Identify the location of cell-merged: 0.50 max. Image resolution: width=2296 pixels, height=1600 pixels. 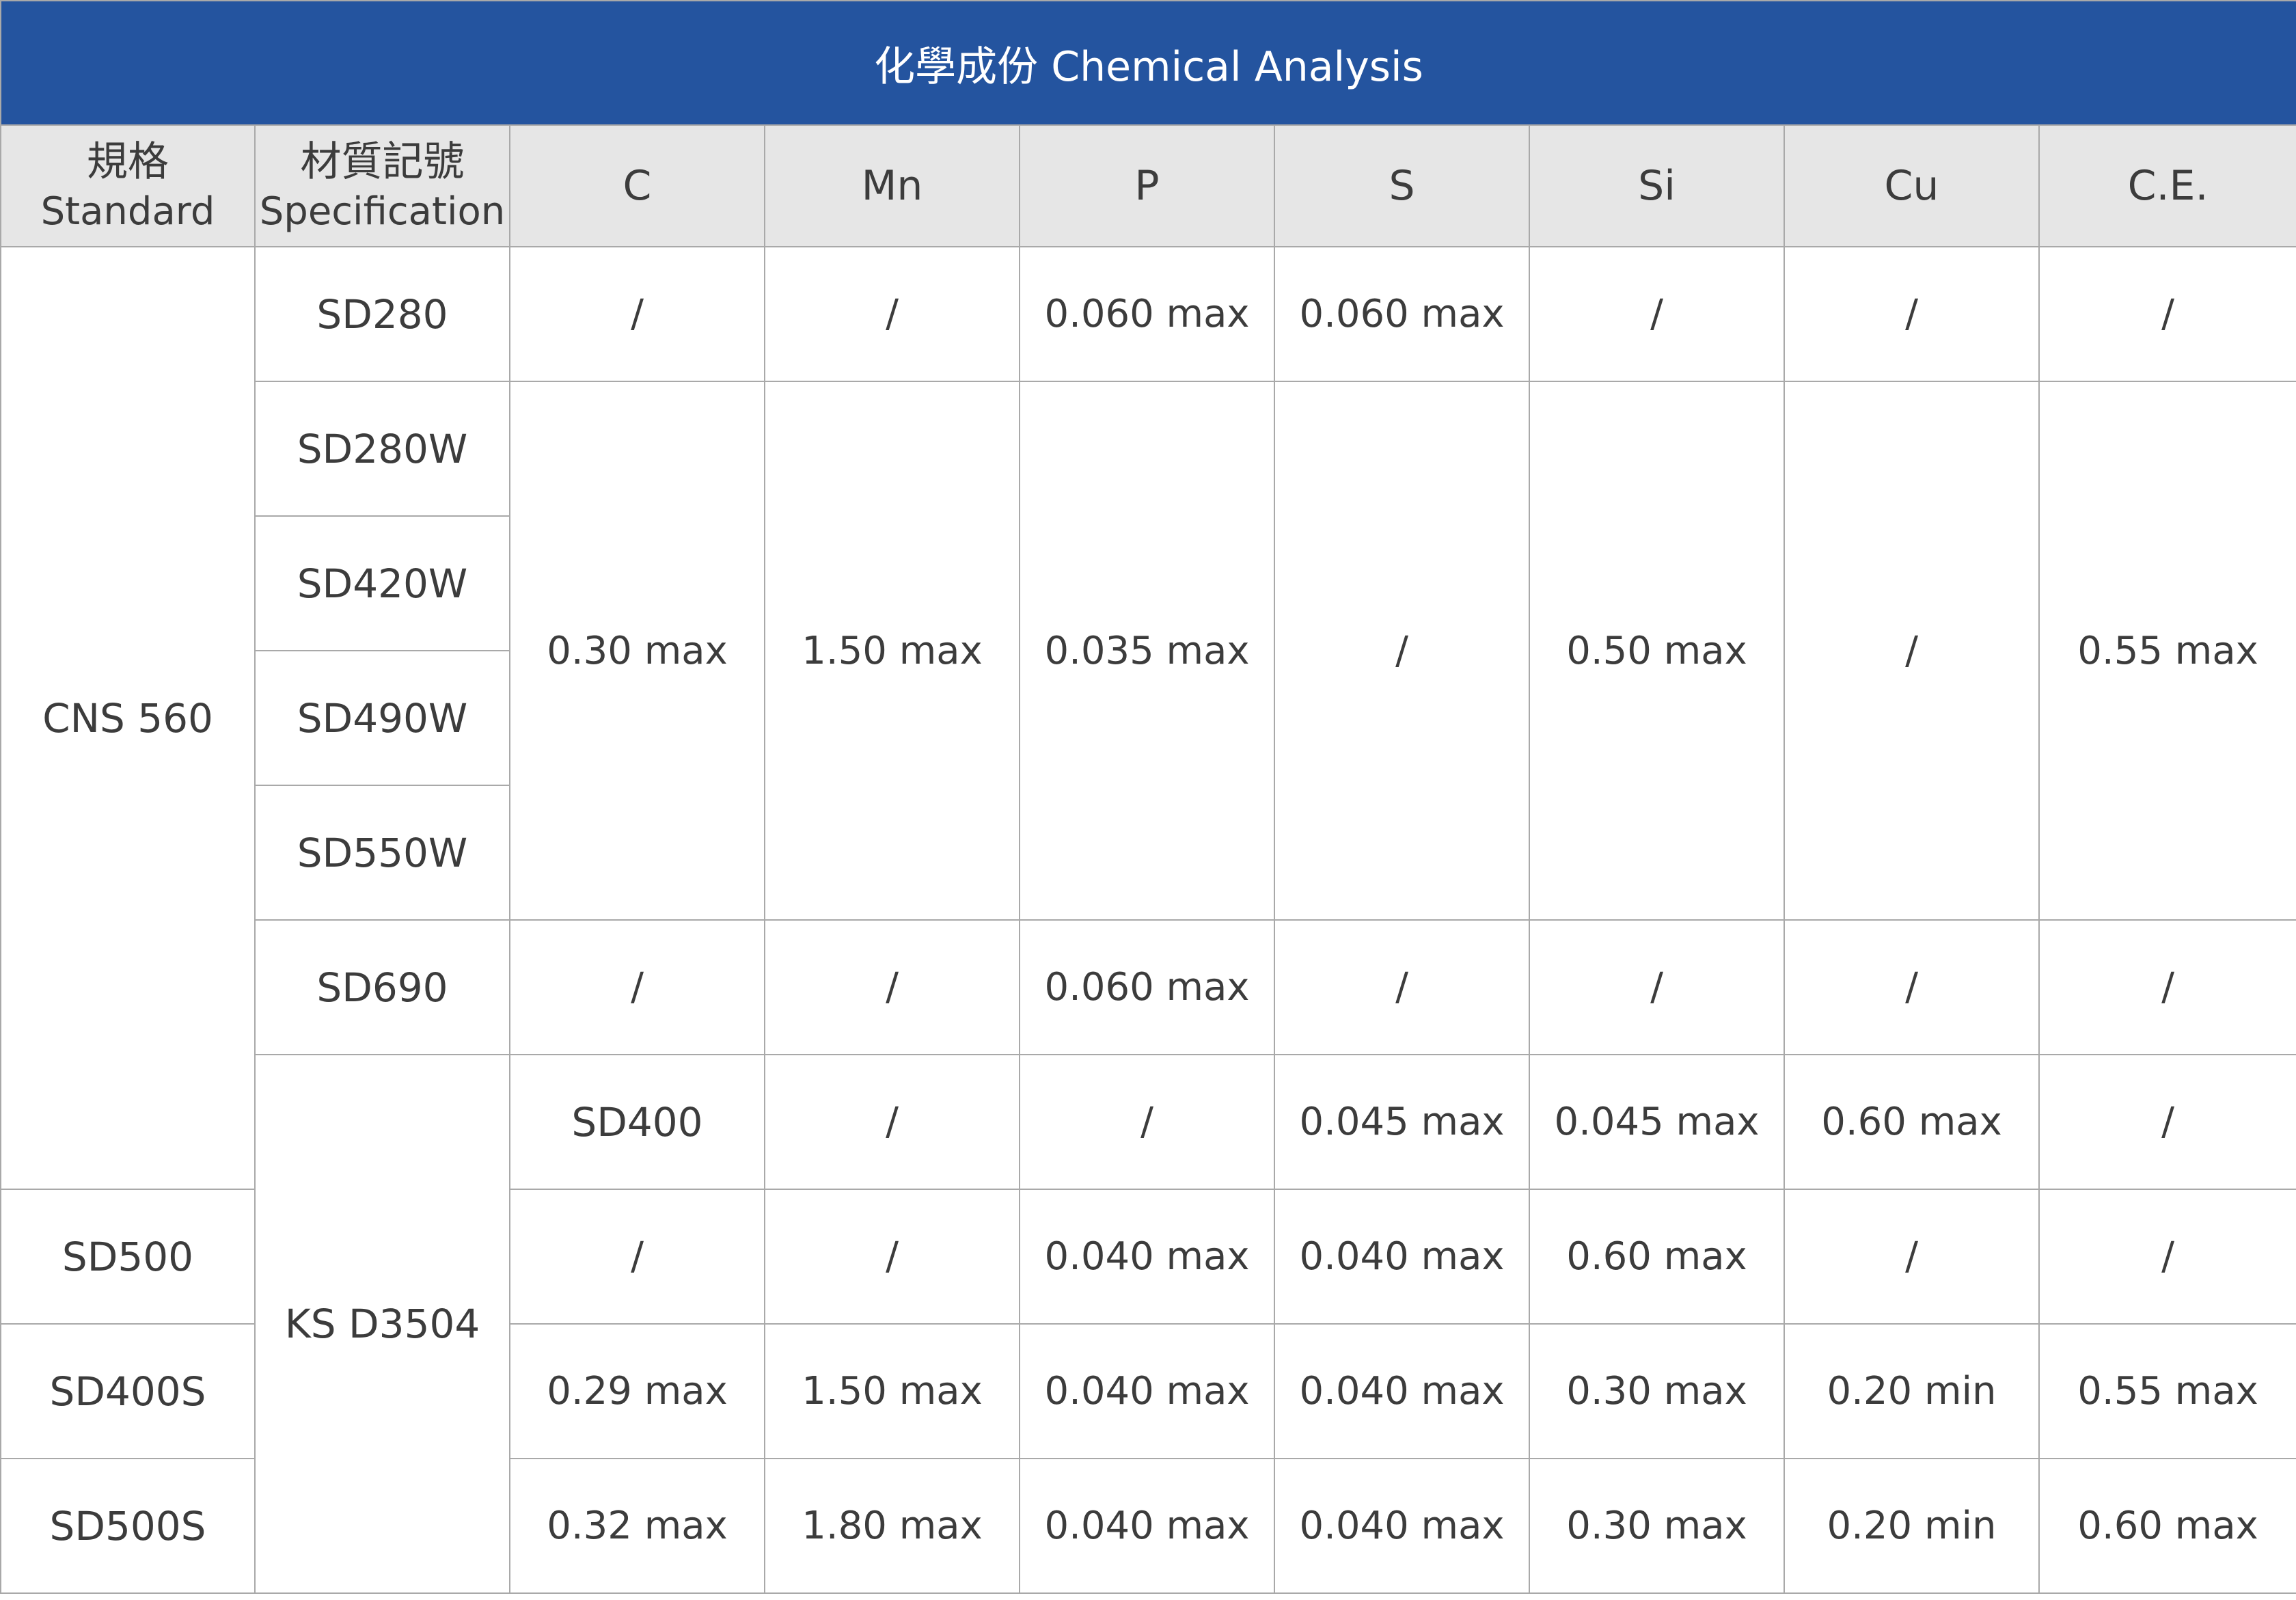
(1657, 651).